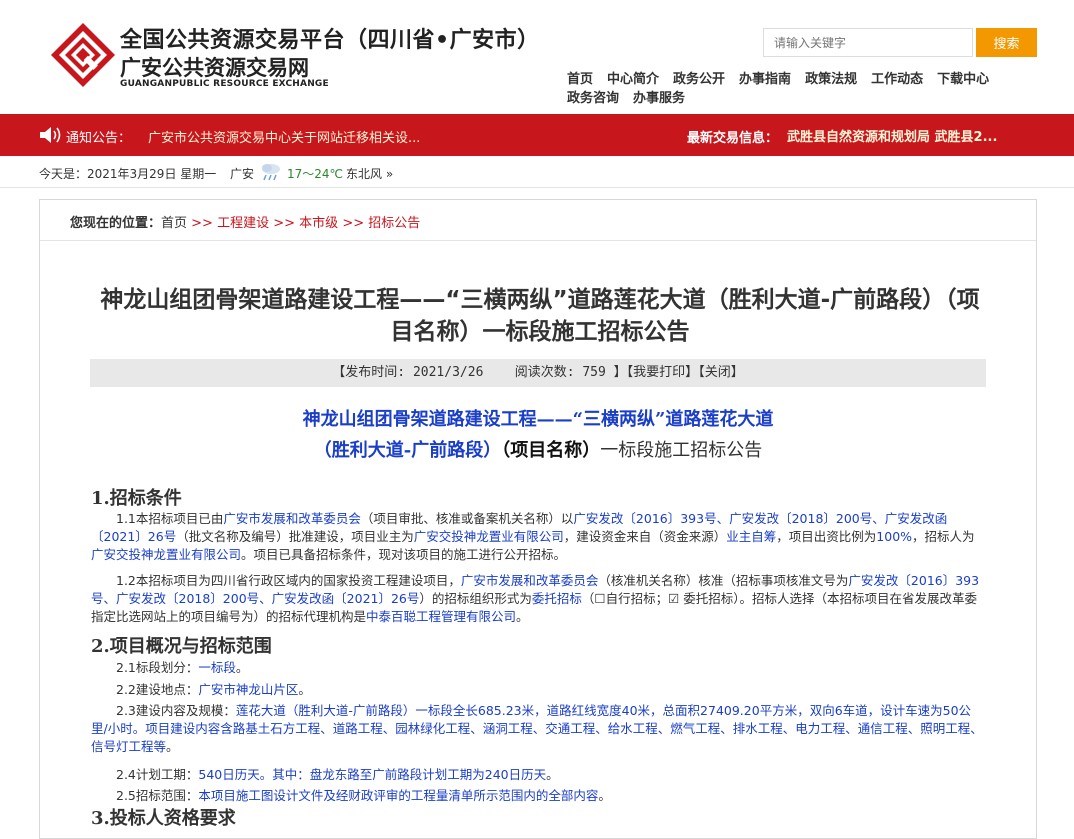 The image size is (1074, 839). I want to click on weather-wind: 东北风 », so click(369, 173).